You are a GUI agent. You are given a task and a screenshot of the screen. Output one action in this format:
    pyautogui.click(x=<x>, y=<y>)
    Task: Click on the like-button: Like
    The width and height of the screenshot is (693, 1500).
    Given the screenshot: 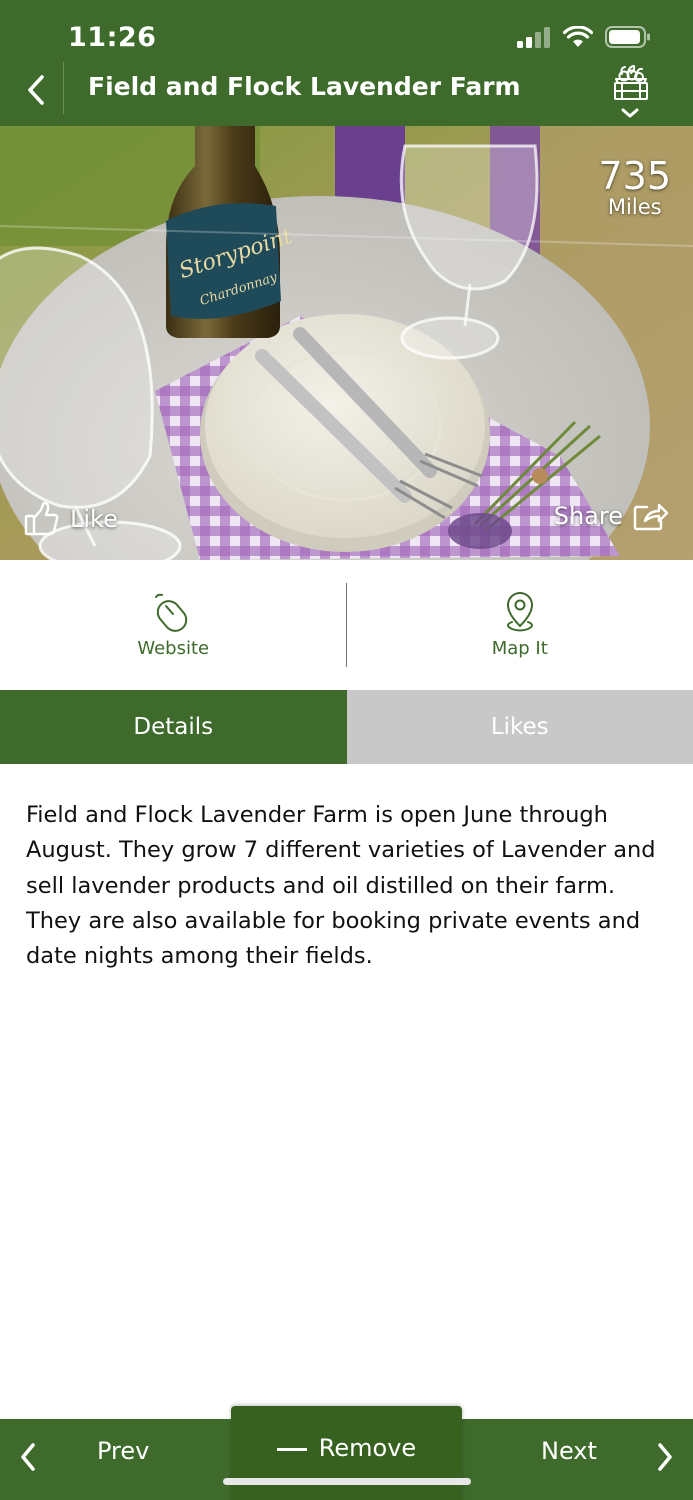 What is the action you would take?
    pyautogui.click(x=71, y=519)
    